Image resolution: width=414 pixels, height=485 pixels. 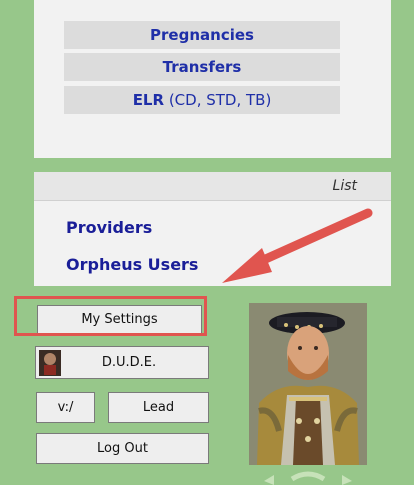 I want to click on annotation-highlight-box, so click(x=110, y=316).